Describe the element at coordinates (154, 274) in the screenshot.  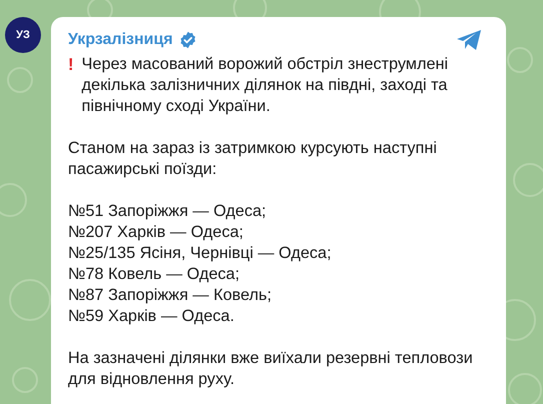
I see `train-route: №78 Ковель — Одеса;` at that location.